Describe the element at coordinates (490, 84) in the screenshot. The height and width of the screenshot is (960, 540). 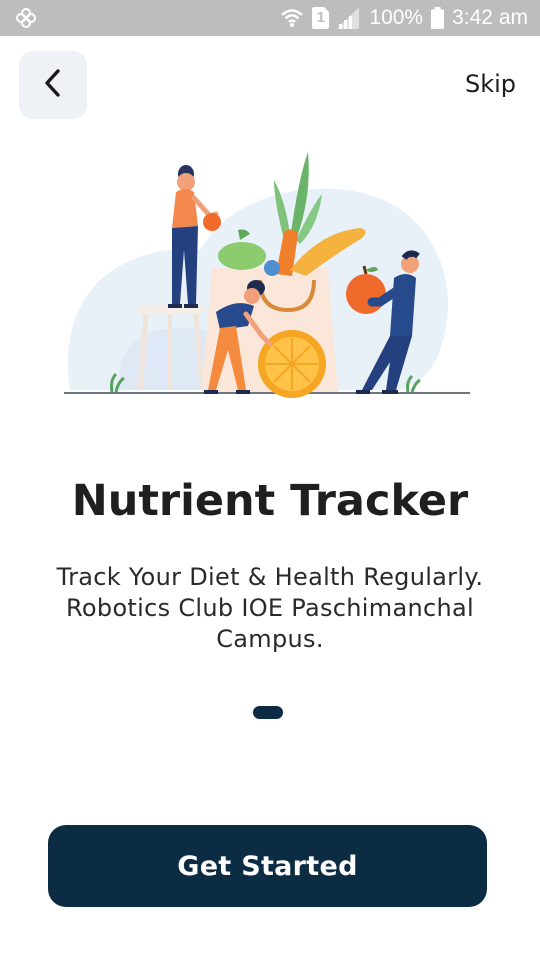
I see `skip-button: Skip` at that location.